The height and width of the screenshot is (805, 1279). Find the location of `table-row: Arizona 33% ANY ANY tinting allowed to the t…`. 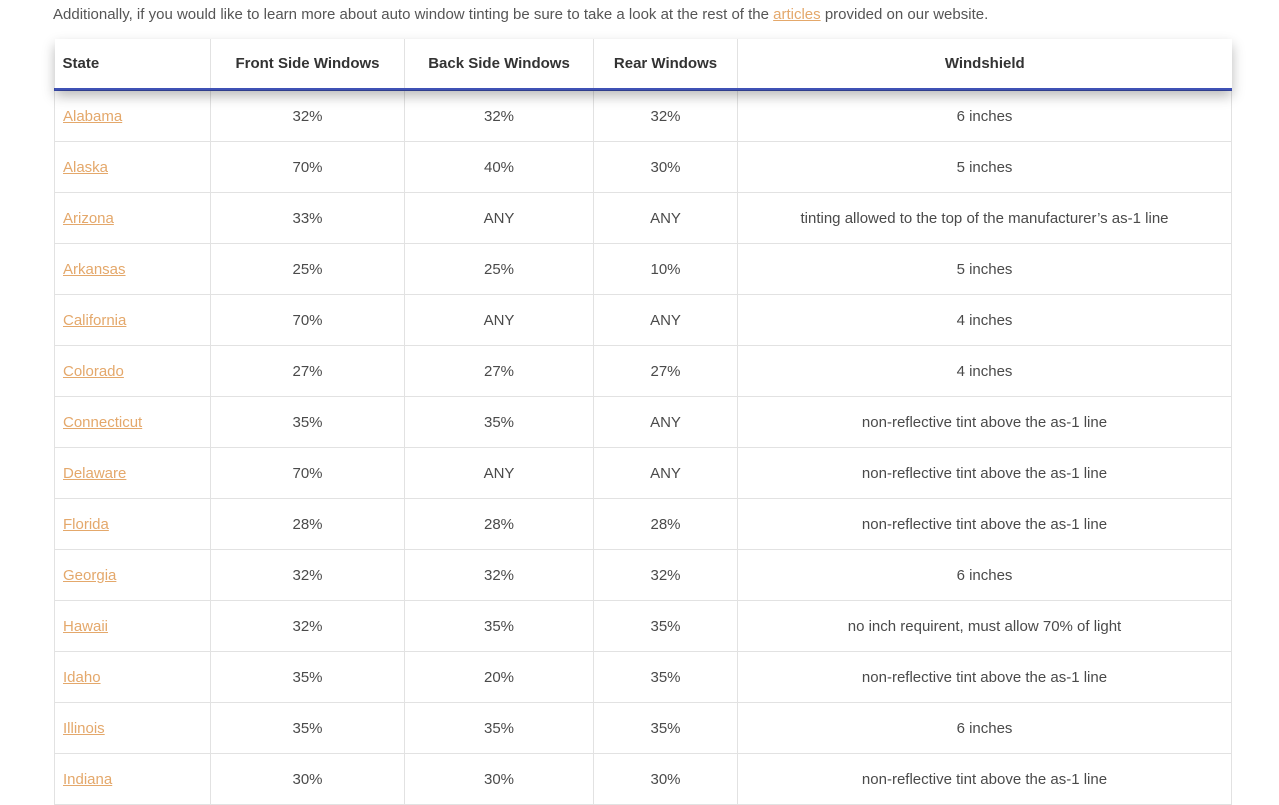

table-row: Arizona 33% ANY ANY tinting allowed to the t… is located at coordinates (643, 218).